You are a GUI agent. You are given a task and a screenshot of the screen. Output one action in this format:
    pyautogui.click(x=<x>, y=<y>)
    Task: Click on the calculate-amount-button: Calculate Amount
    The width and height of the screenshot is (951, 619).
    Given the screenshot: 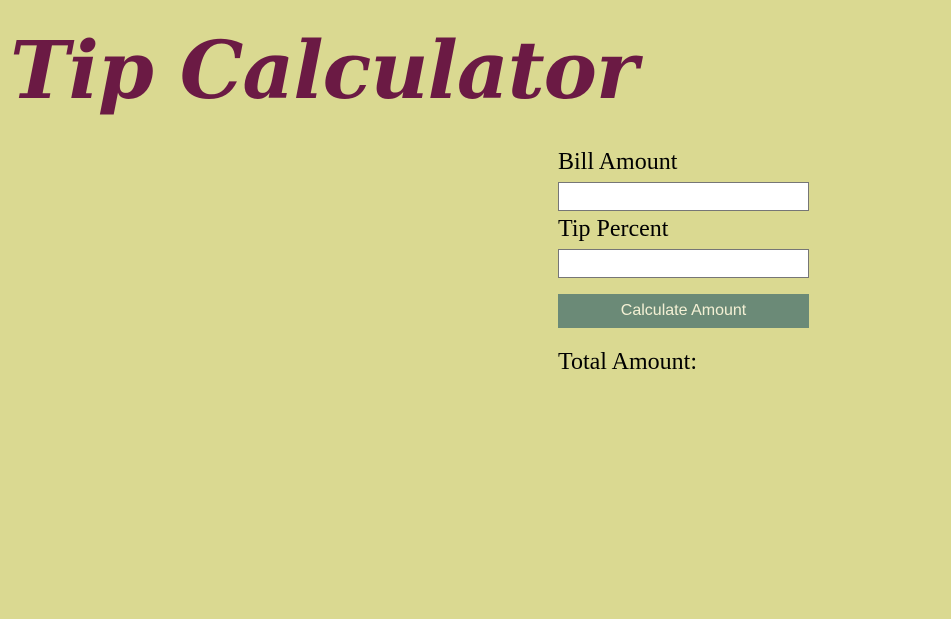 What is the action you would take?
    pyautogui.click(x=683, y=311)
    